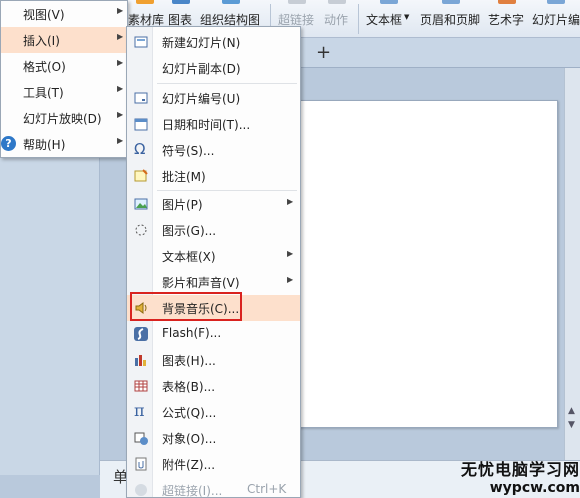 Image resolution: width=580 pixels, height=498 pixels. What do you see at coordinates (141, 334) in the screenshot?
I see `flash-icon` at bounding box center [141, 334].